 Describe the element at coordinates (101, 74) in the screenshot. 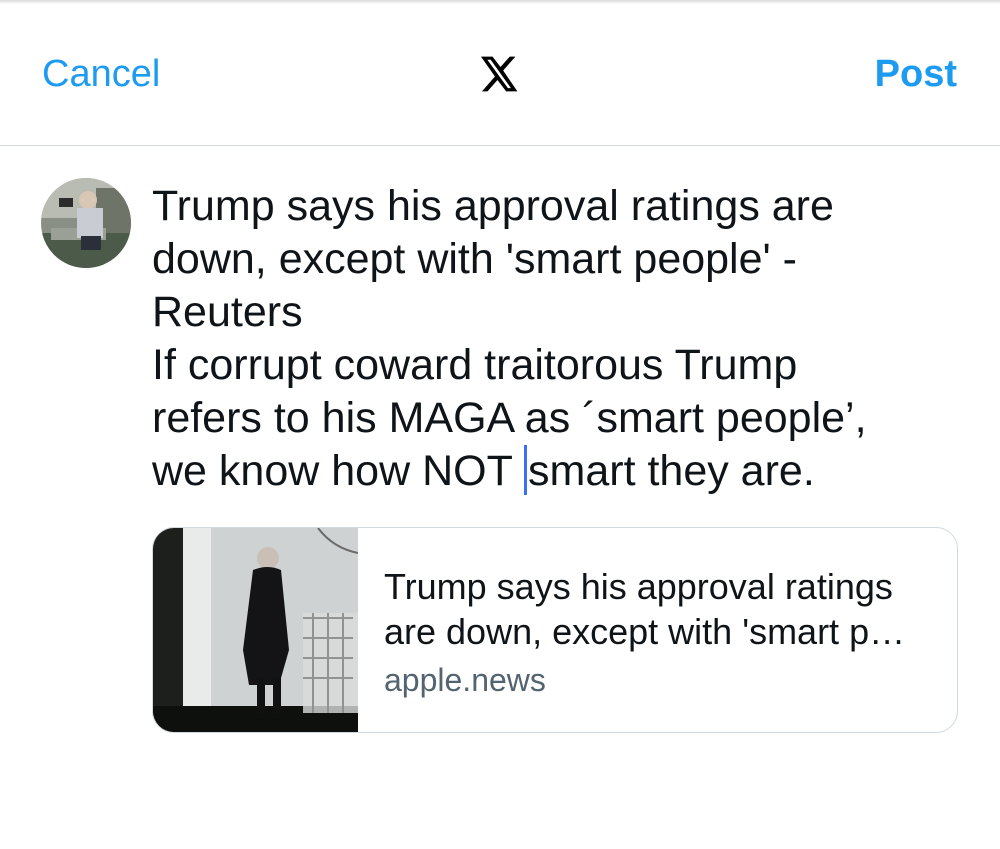

I see `cancel-button: Cancel` at that location.